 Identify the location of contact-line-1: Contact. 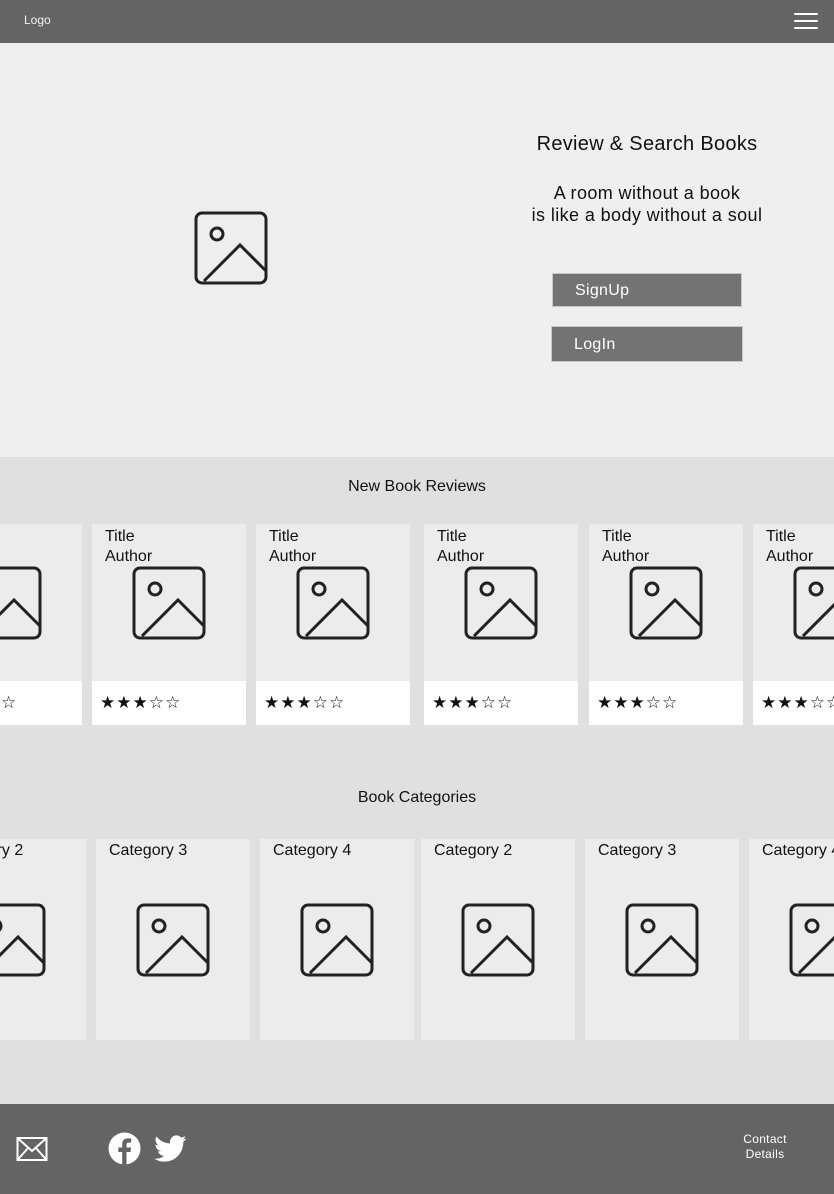
(765, 1139).